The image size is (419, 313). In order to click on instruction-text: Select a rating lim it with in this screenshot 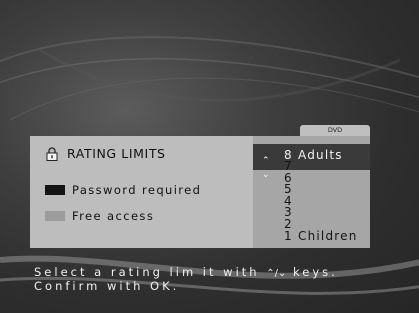, I will do `click(147, 272)`.